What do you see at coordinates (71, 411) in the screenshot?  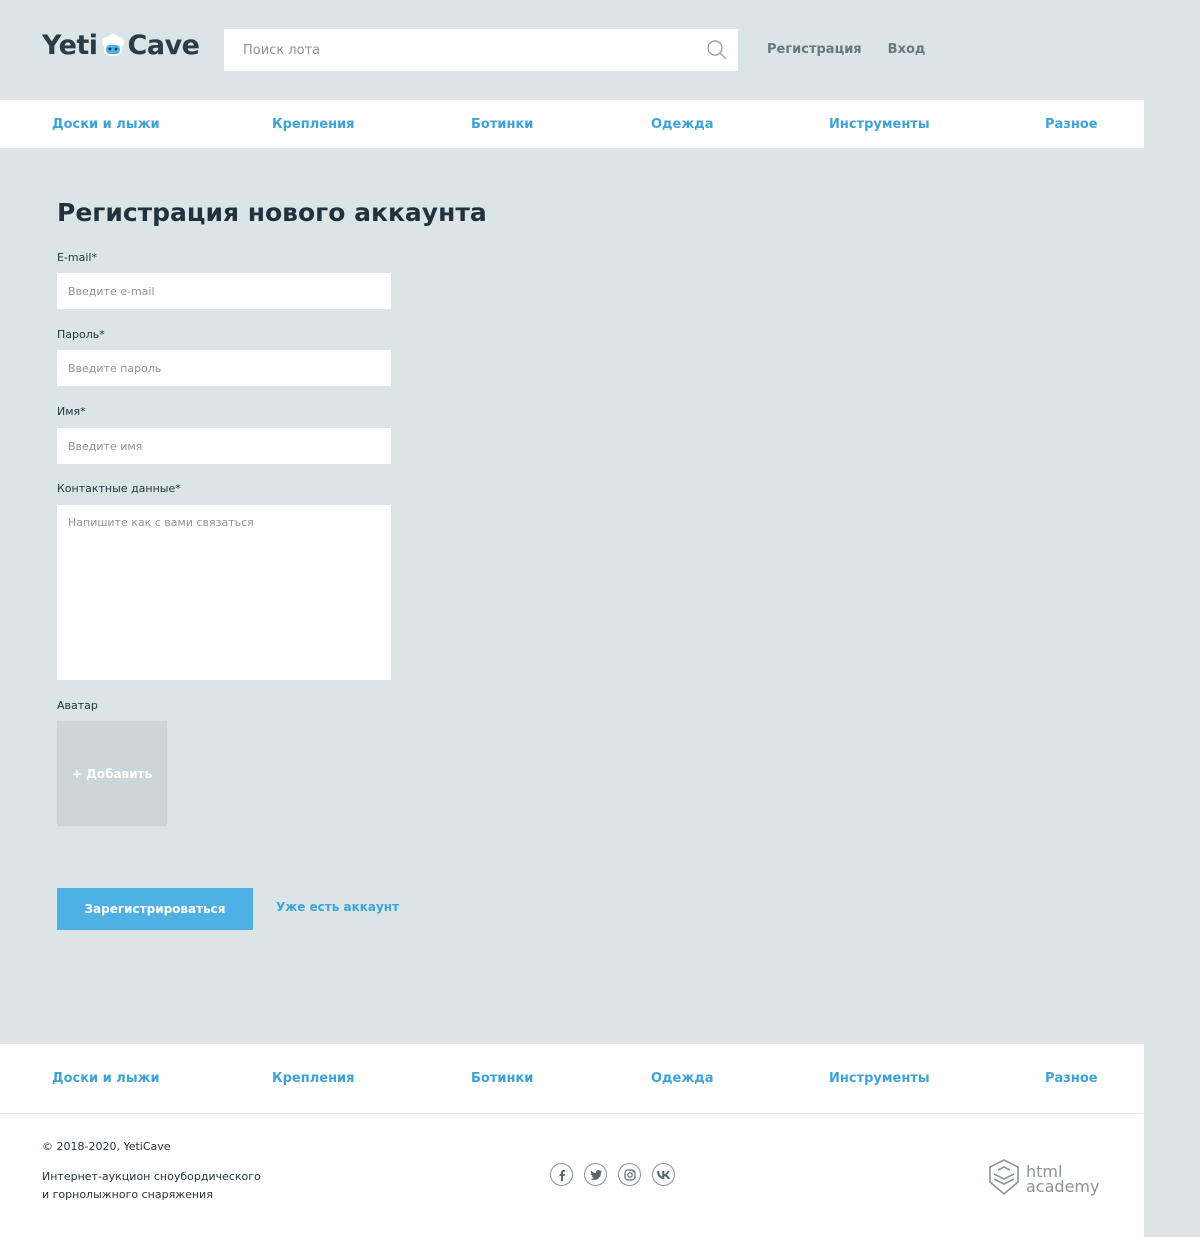 I see `name-label: Имя*` at bounding box center [71, 411].